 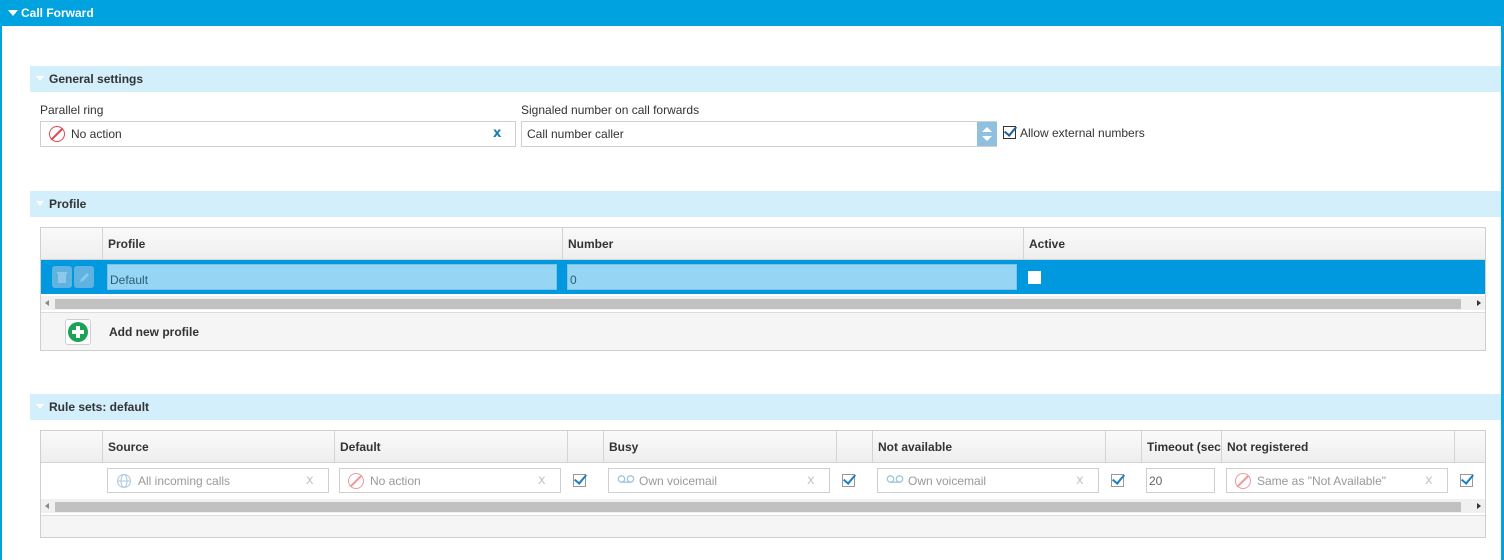 What do you see at coordinates (763, 526) in the screenshot?
I see `rules-grid-footer` at bounding box center [763, 526].